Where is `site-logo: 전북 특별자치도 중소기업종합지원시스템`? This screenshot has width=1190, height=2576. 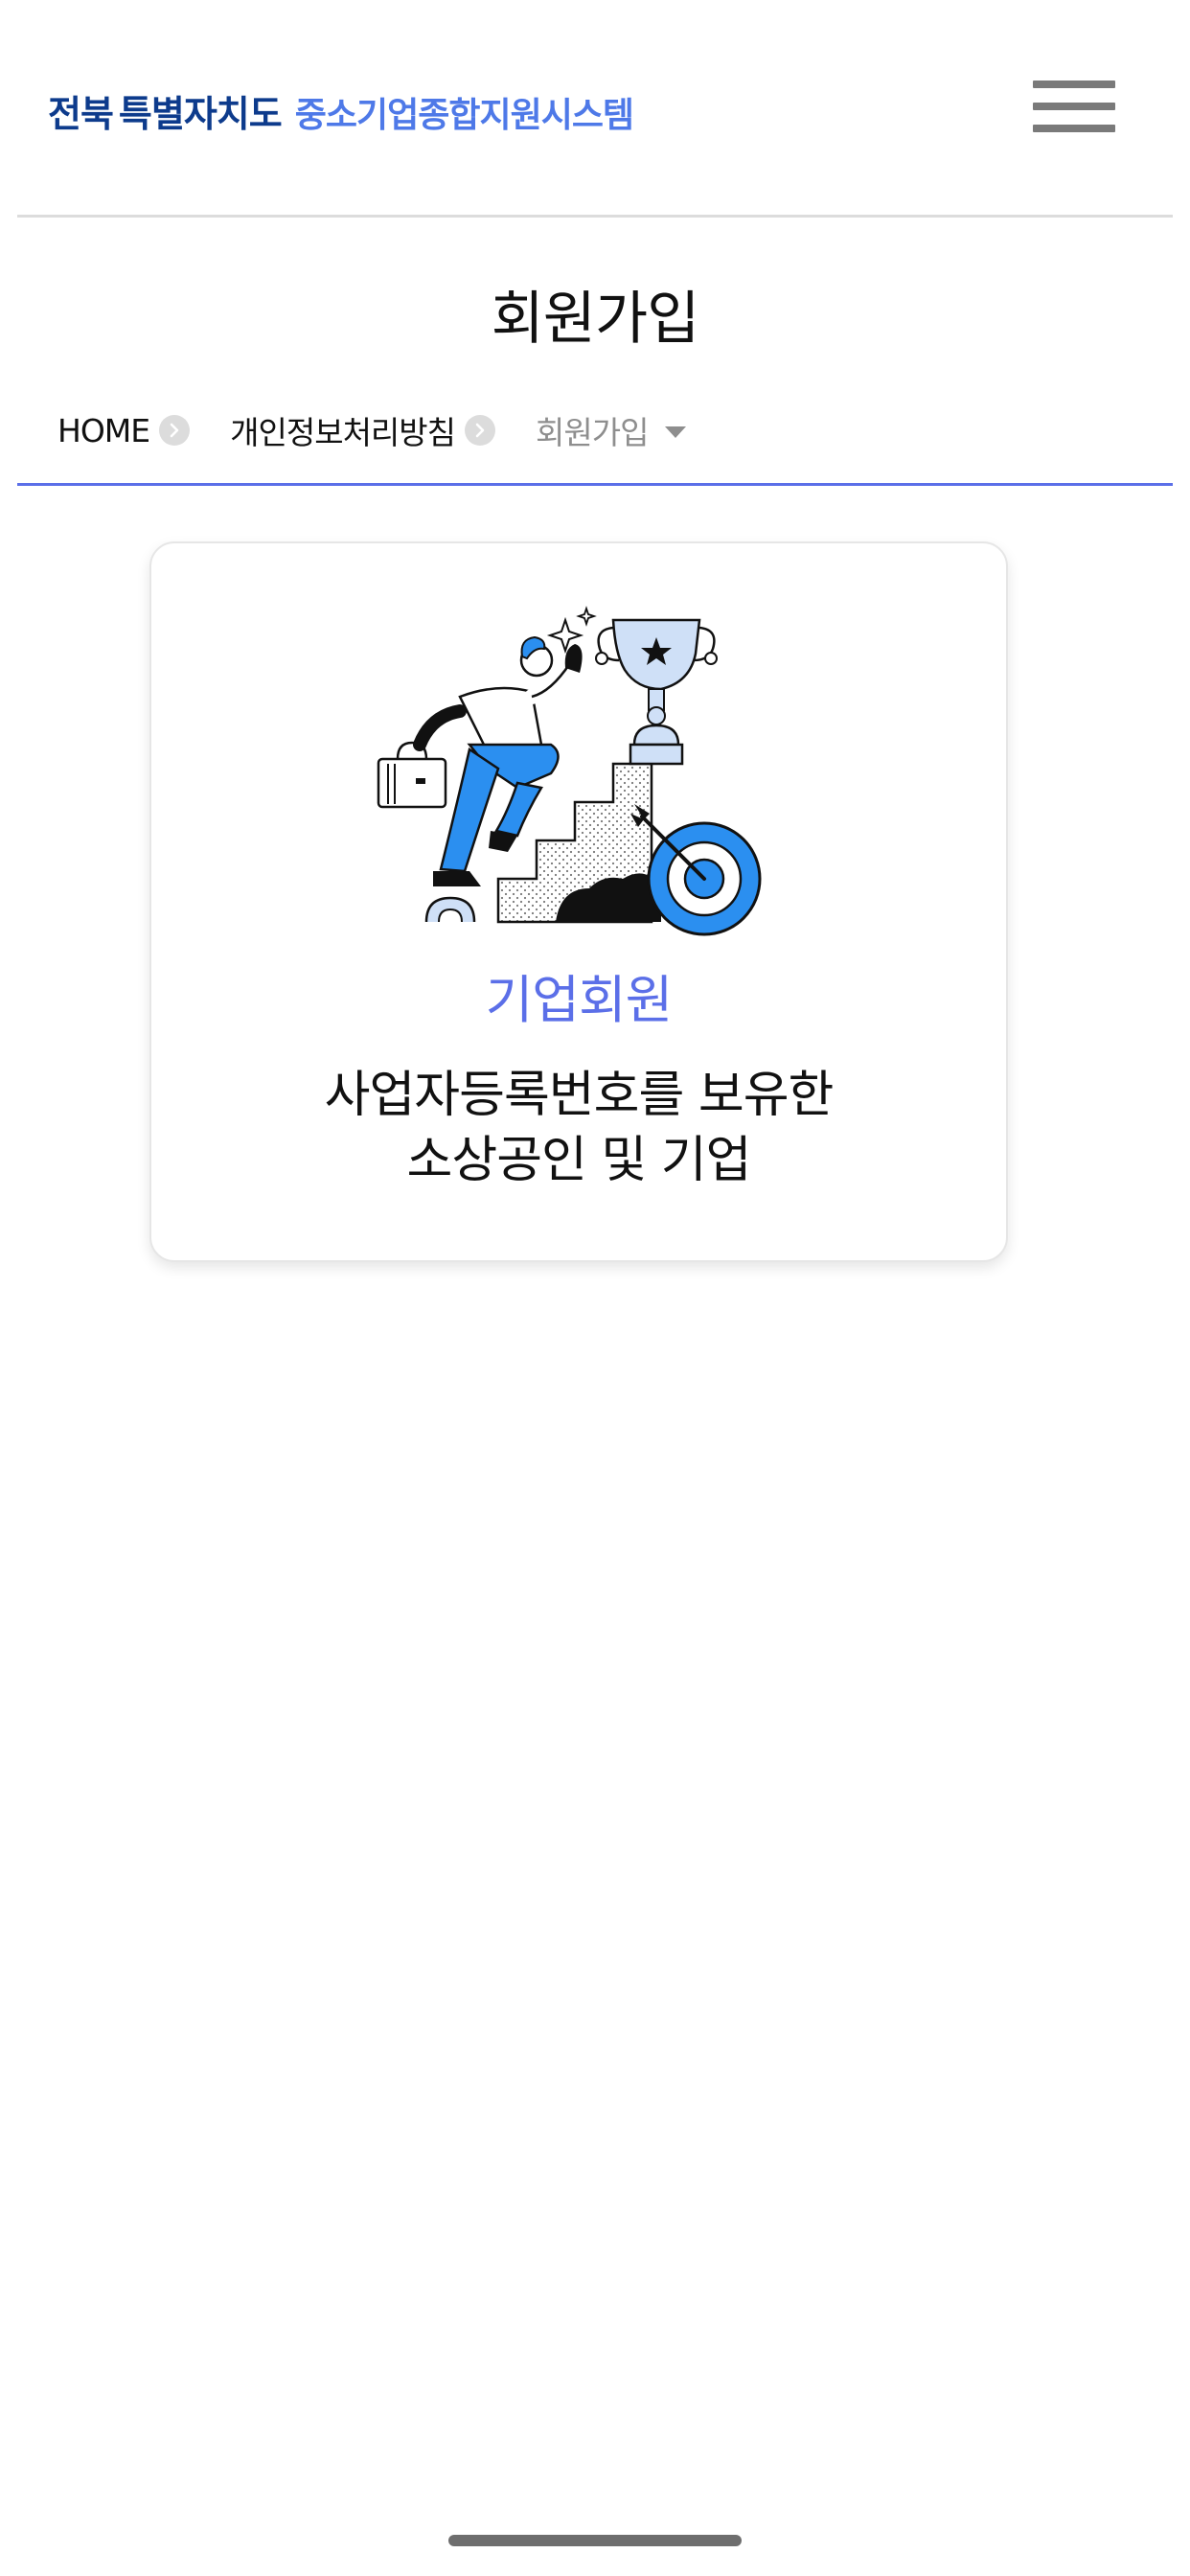
site-logo: 전북 특별자치도 중소기업종합지원시스템 is located at coordinates (341, 110).